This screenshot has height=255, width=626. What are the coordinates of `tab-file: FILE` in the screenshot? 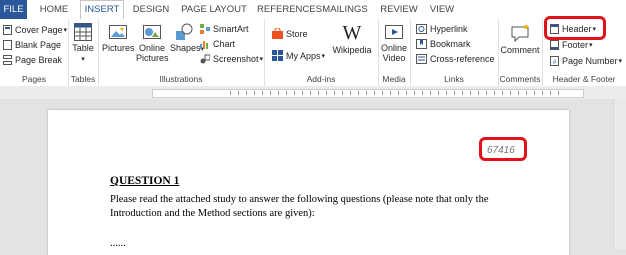 It's located at (13, 9).